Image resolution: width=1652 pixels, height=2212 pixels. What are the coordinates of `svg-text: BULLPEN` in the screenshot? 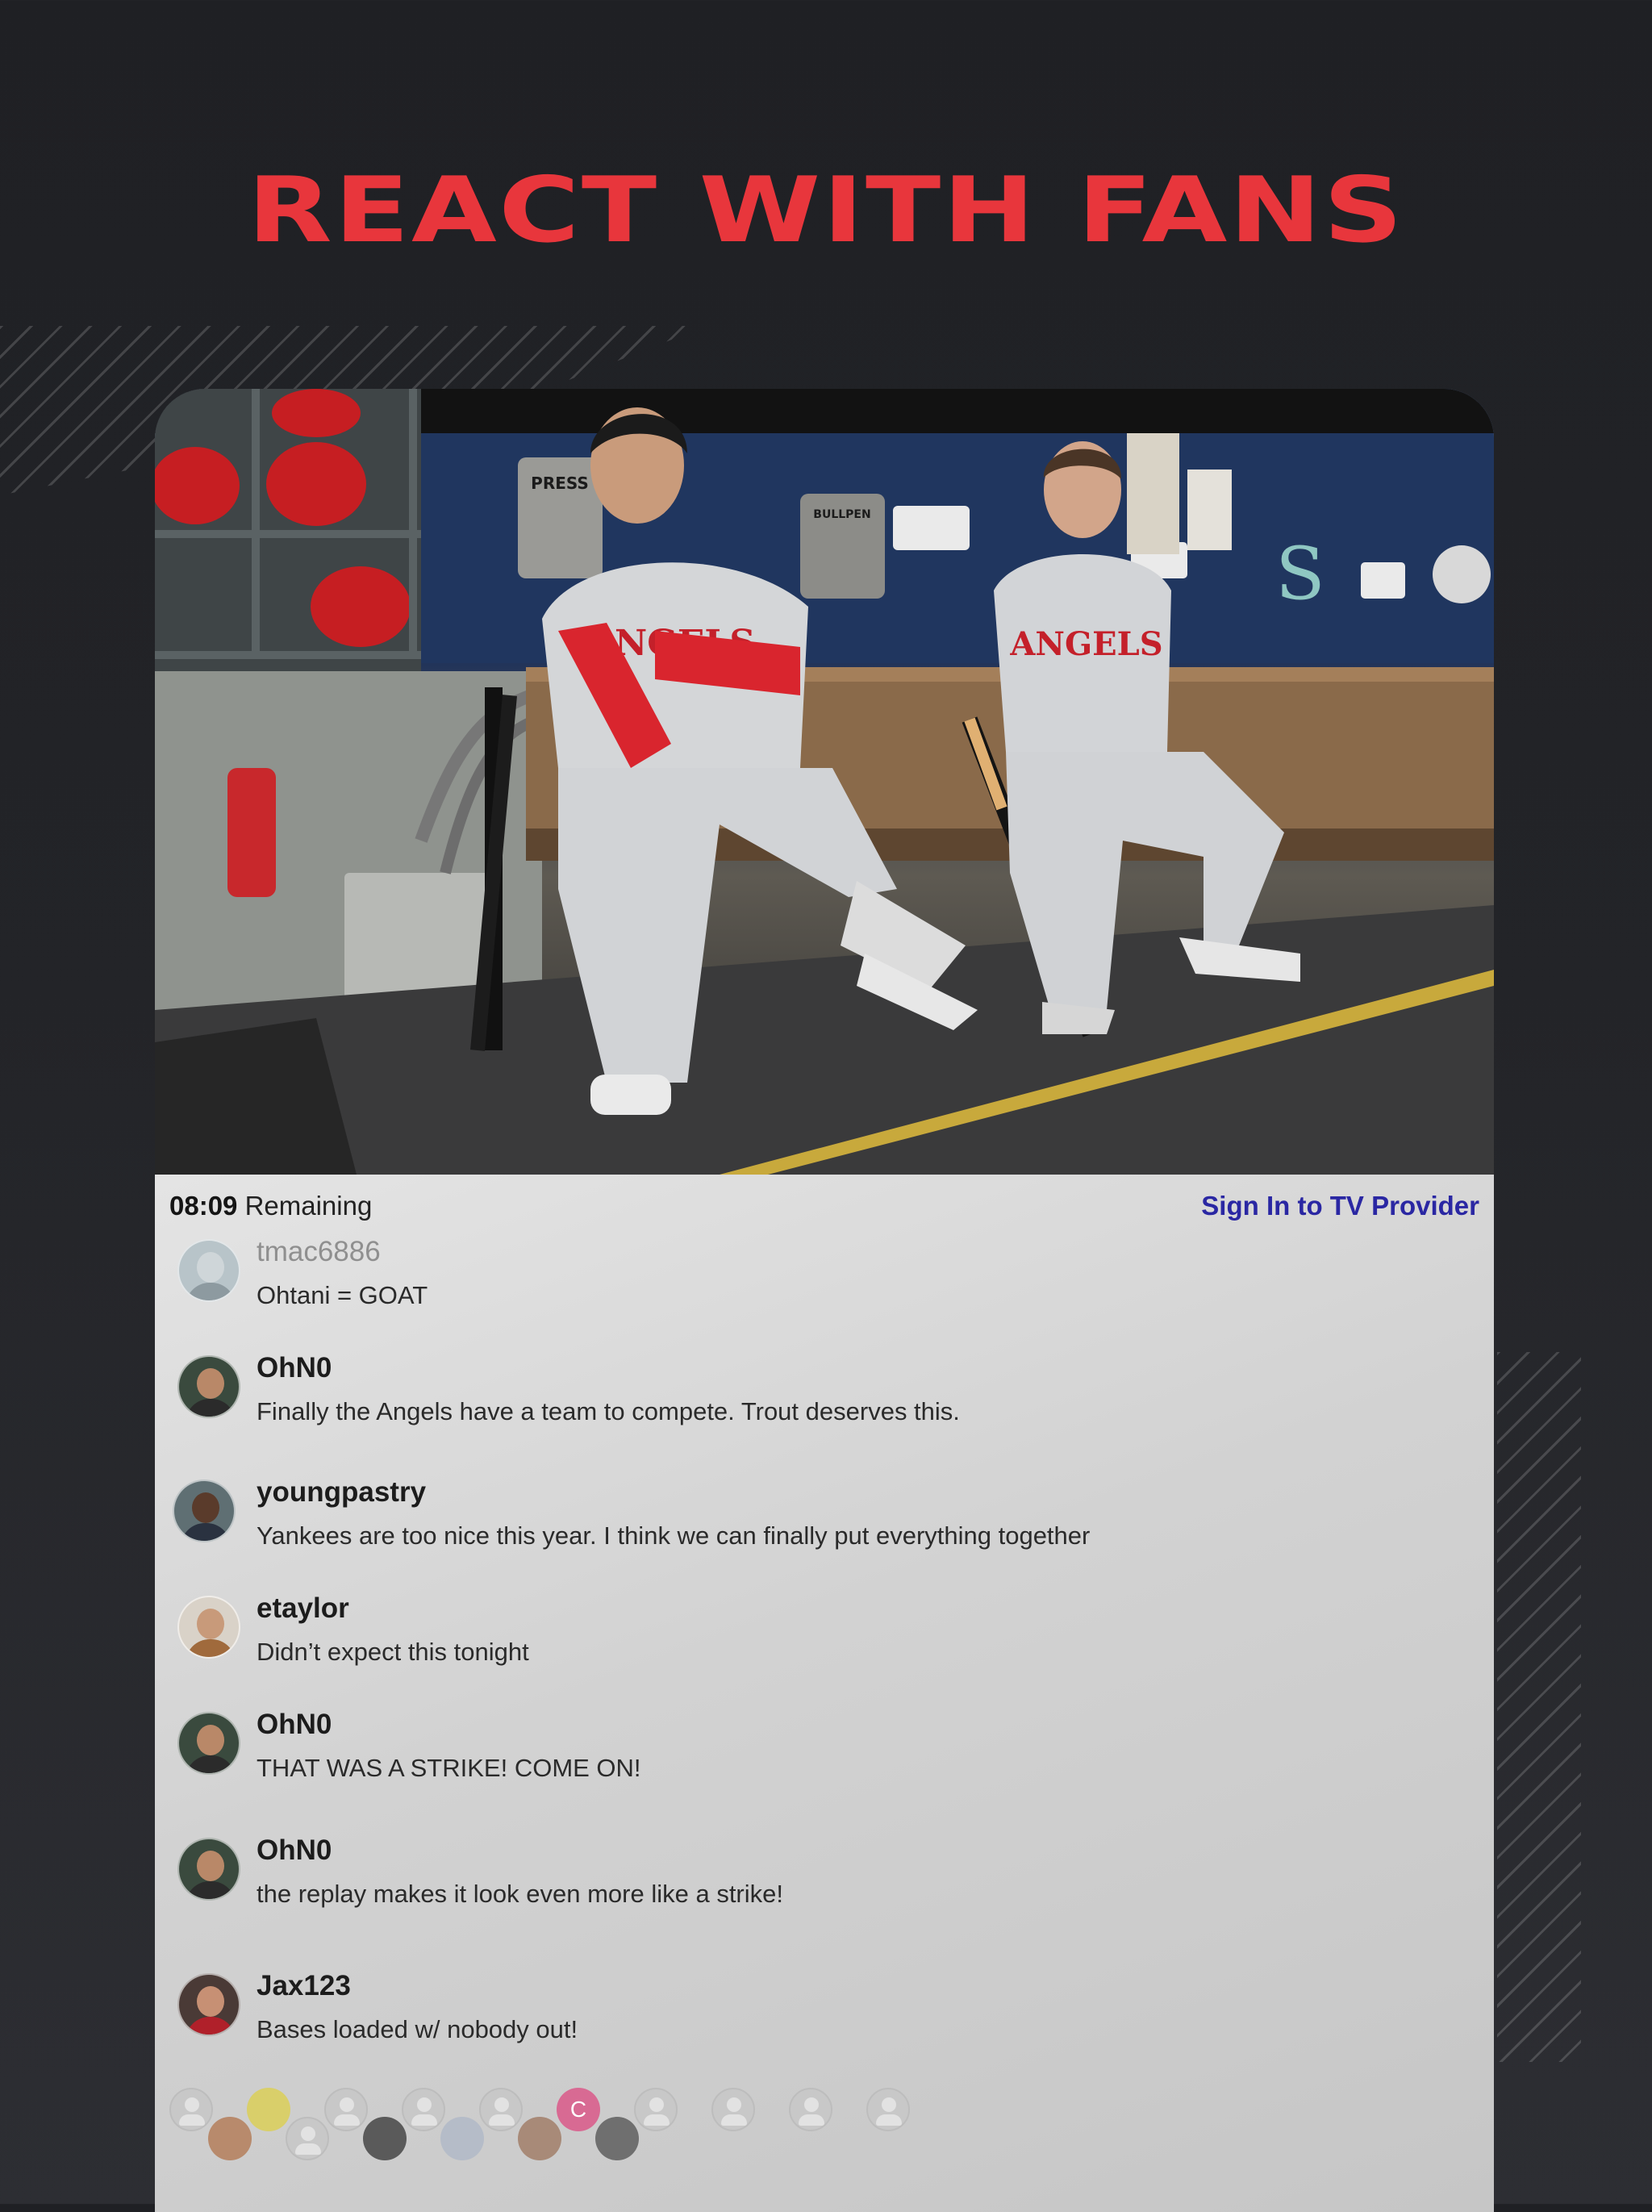 It's located at (842, 514).